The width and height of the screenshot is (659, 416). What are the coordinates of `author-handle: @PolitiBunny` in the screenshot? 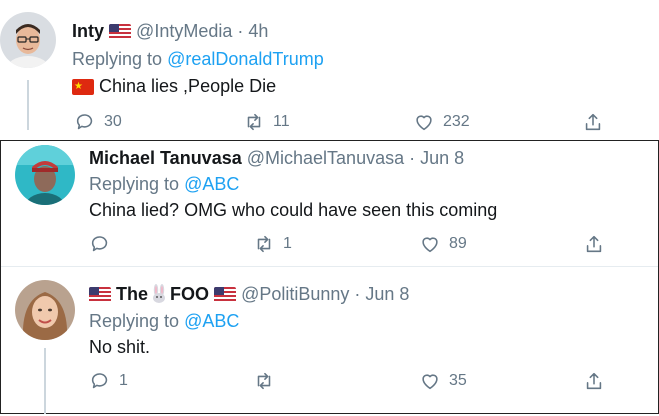 It's located at (295, 294).